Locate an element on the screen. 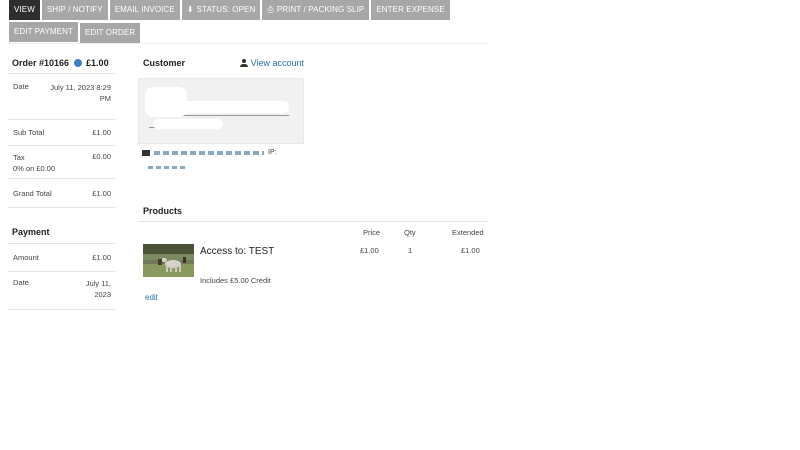 The width and height of the screenshot is (800, 450). download-icon: ⬇ is located at coordinates (190, 9).